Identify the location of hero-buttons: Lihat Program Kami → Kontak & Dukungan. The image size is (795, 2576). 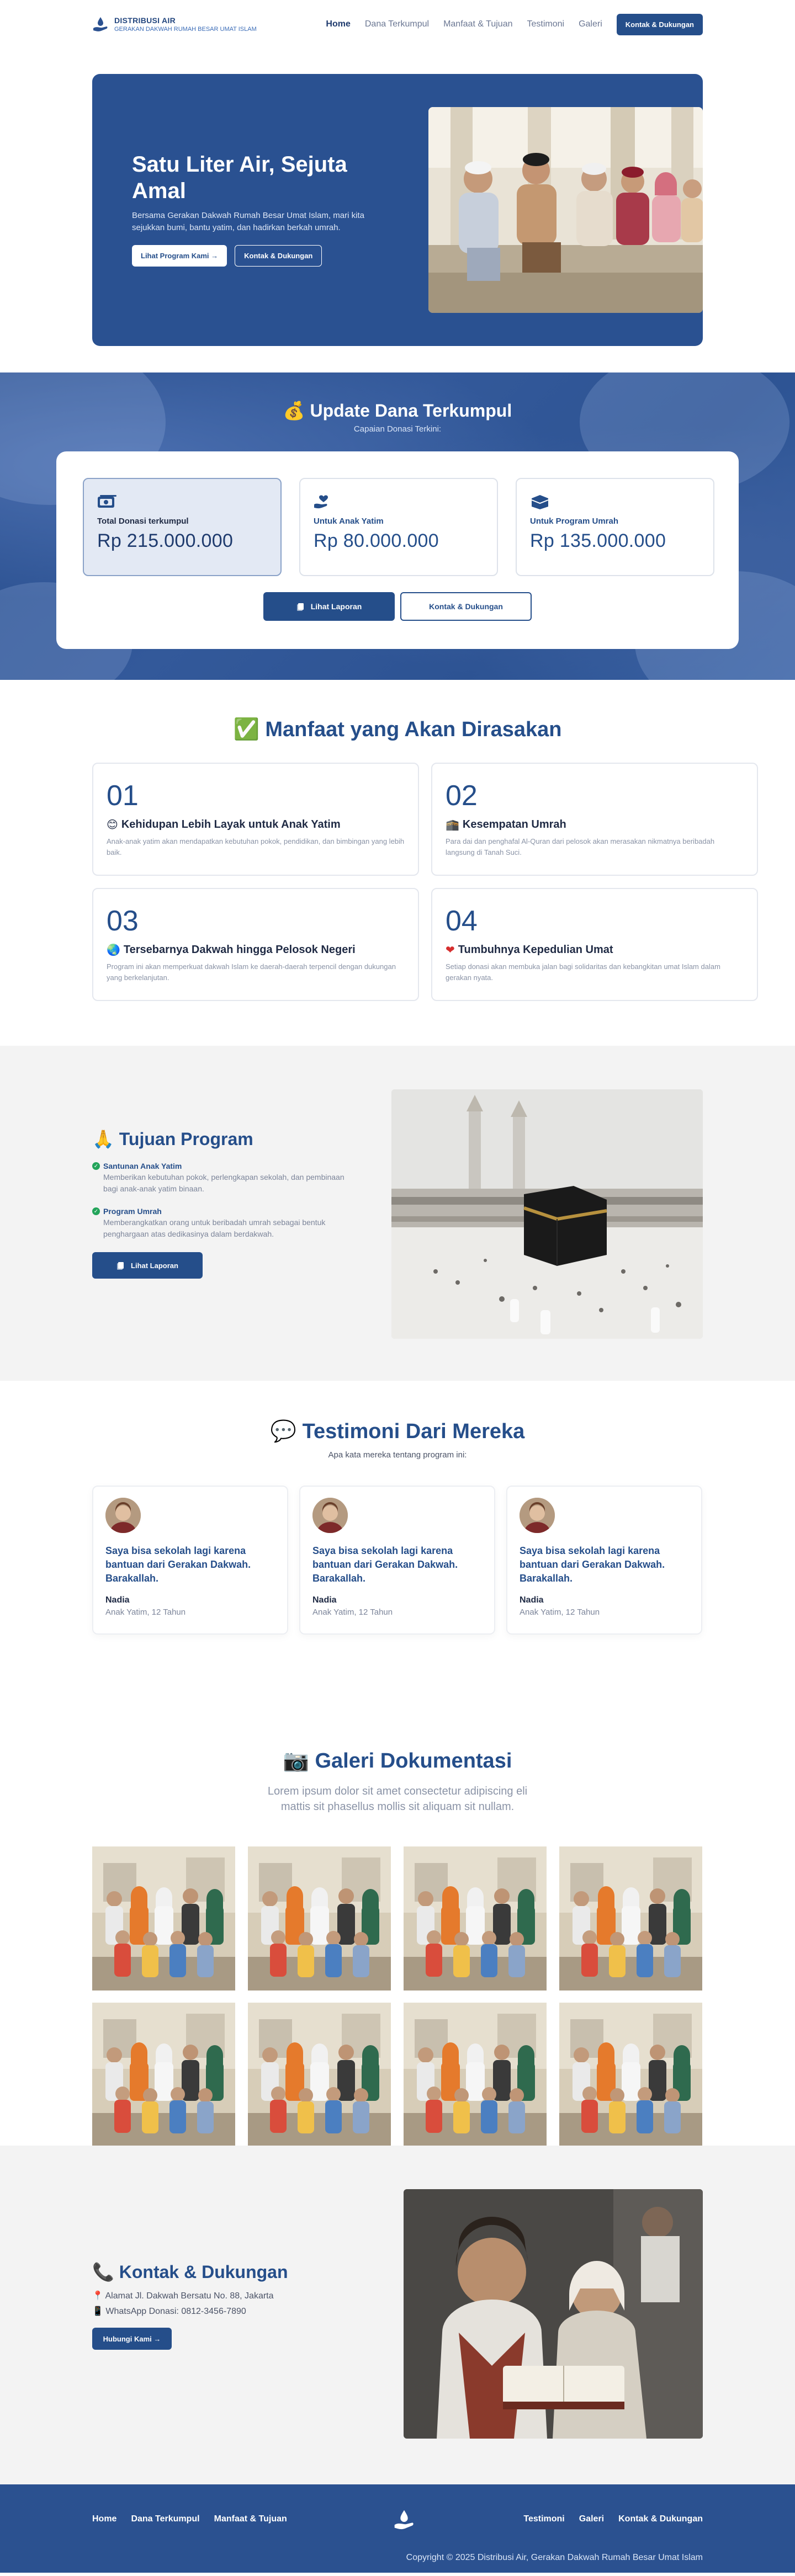
(261, 256).